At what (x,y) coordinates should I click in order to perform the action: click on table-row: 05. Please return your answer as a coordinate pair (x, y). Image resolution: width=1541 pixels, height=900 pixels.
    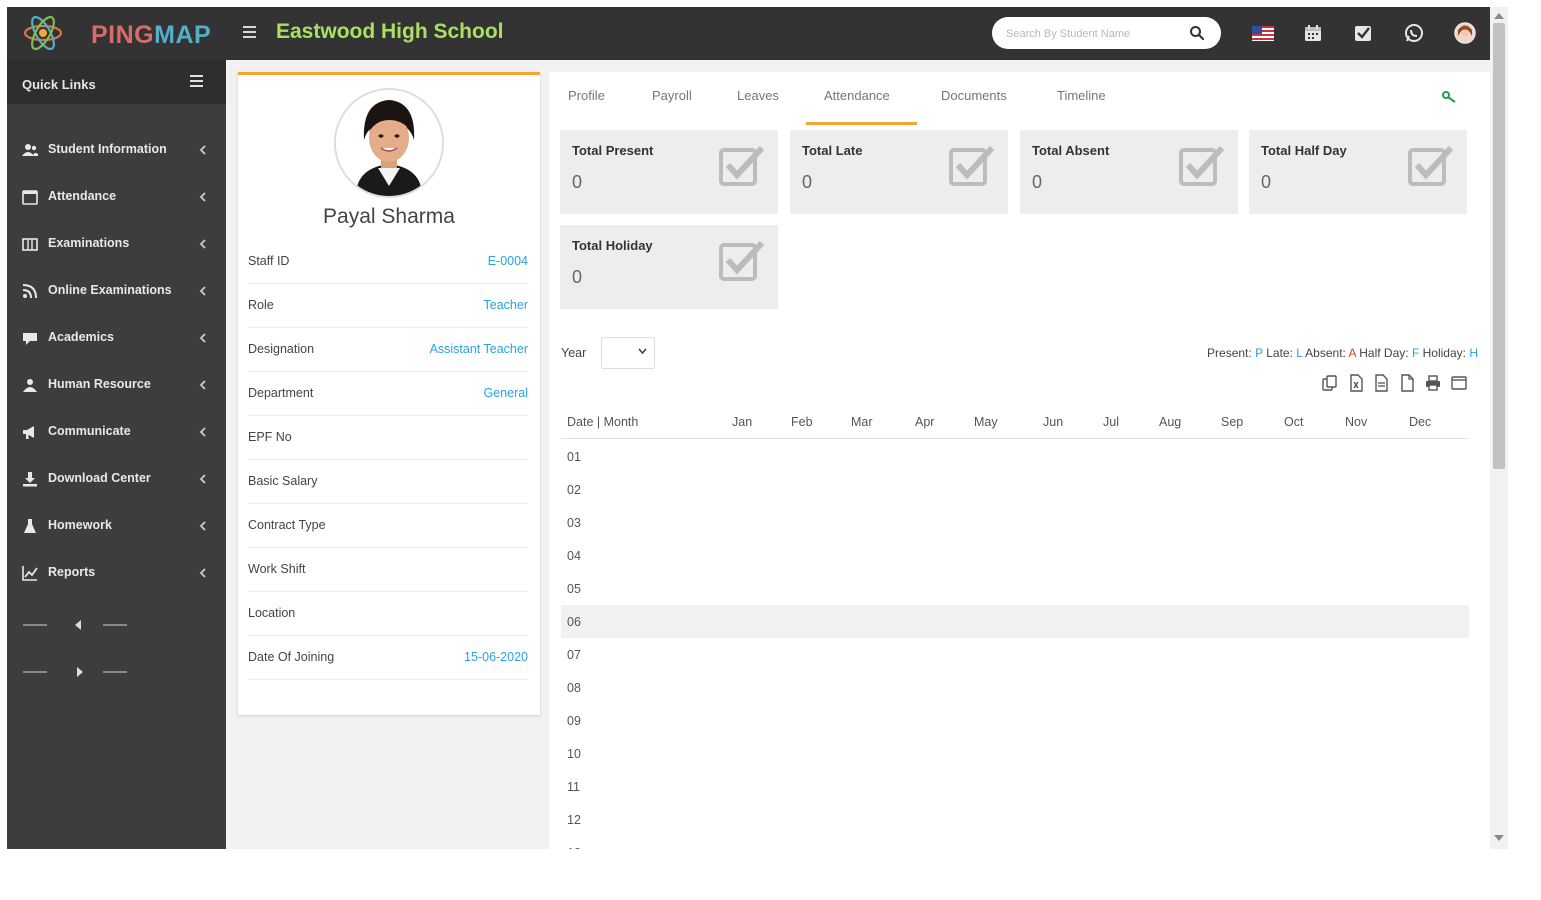
    Looking at the image, I should click on (1015, 588).